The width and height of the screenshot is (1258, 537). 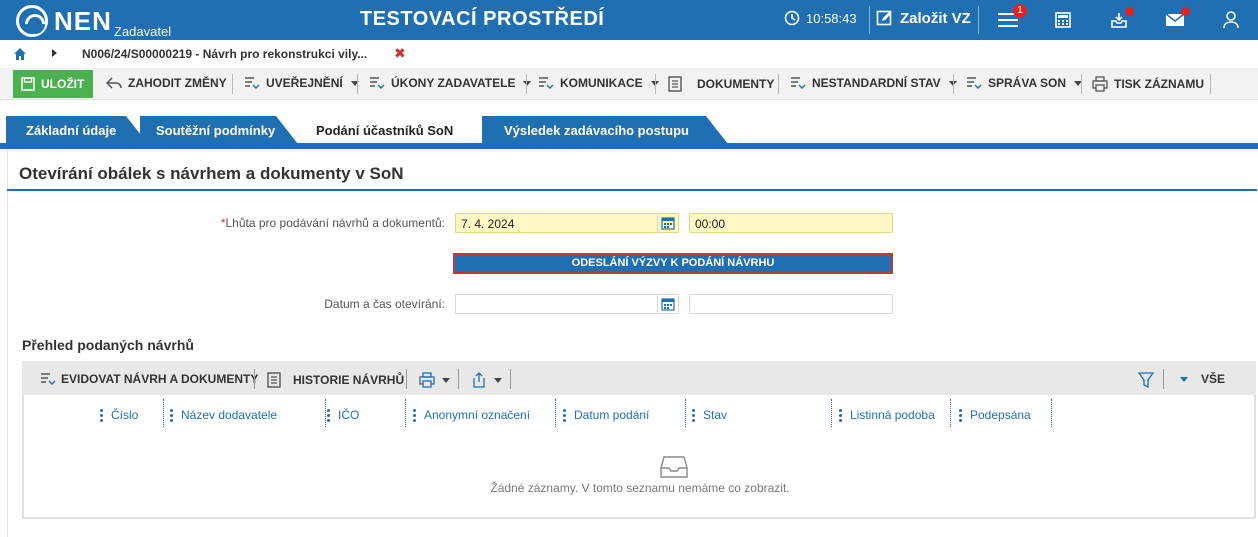 I want to click on publish-label: UVEŘEJNĚNÍ, so click(x=304, y=83).